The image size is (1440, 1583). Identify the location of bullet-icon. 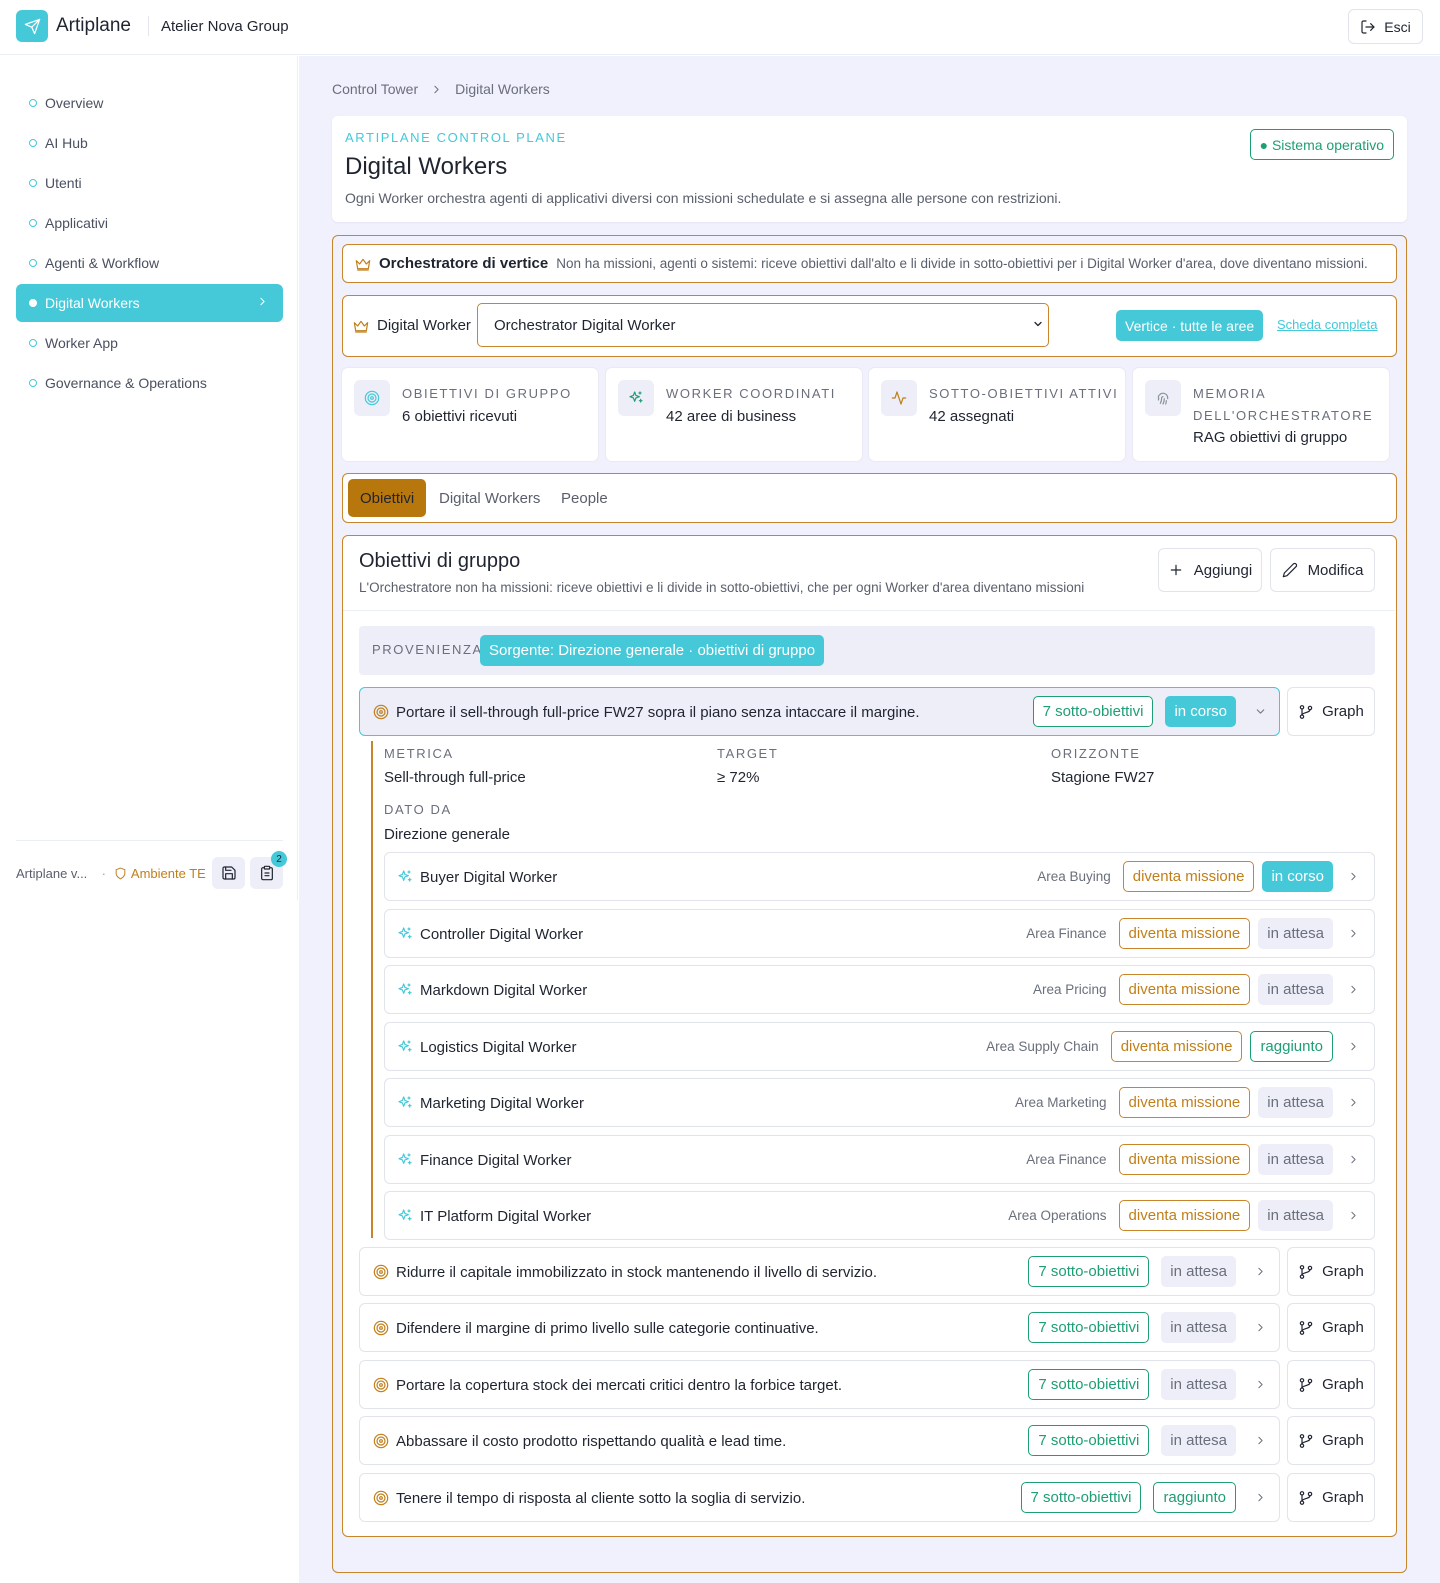
(33, 343).